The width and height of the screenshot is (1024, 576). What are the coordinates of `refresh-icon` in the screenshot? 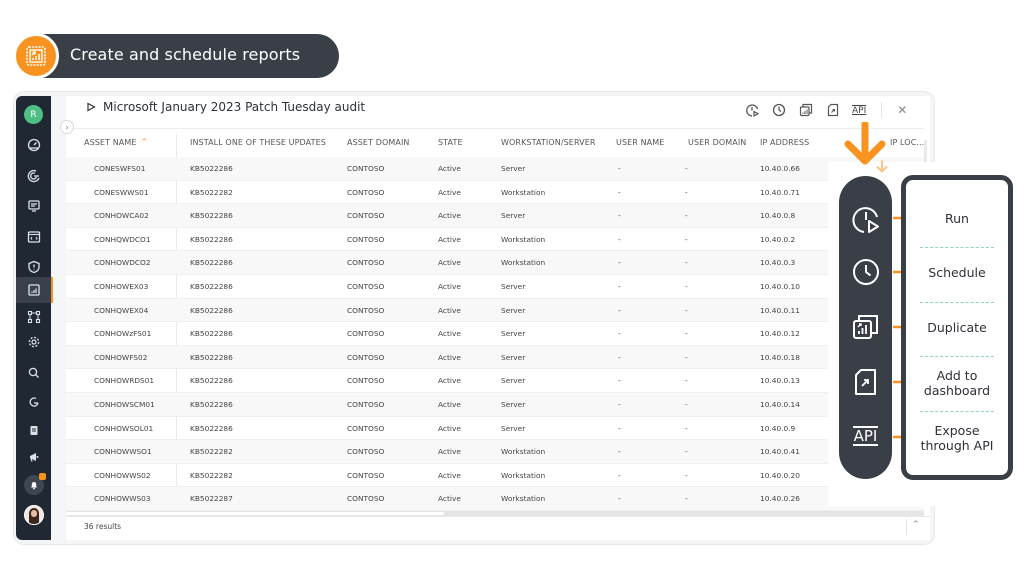 It's located at (33, 402).